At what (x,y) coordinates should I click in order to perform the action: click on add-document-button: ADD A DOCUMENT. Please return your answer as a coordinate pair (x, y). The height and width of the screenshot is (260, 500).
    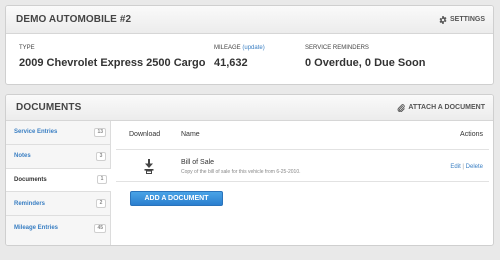
    Looking at the image, I should click on (176, 198).